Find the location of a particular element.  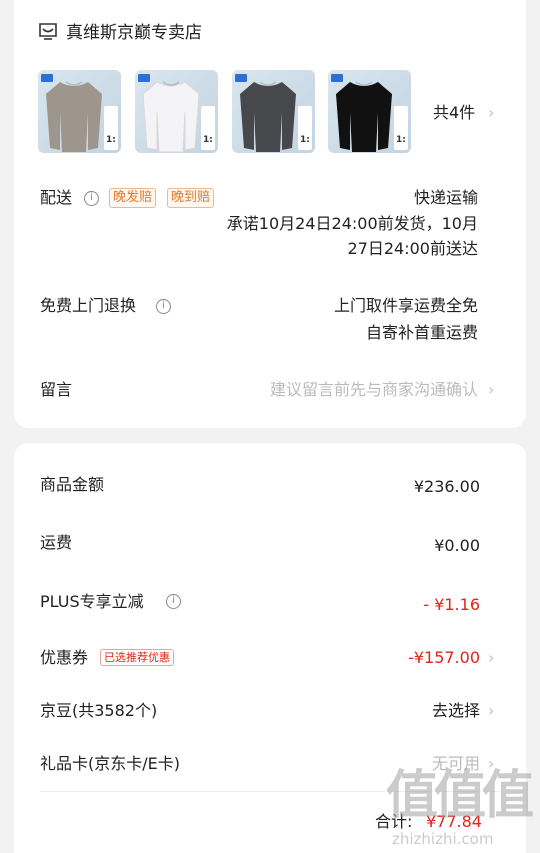

watermark-domain: zhizhizhi.com is located at coordinates (443, 839).